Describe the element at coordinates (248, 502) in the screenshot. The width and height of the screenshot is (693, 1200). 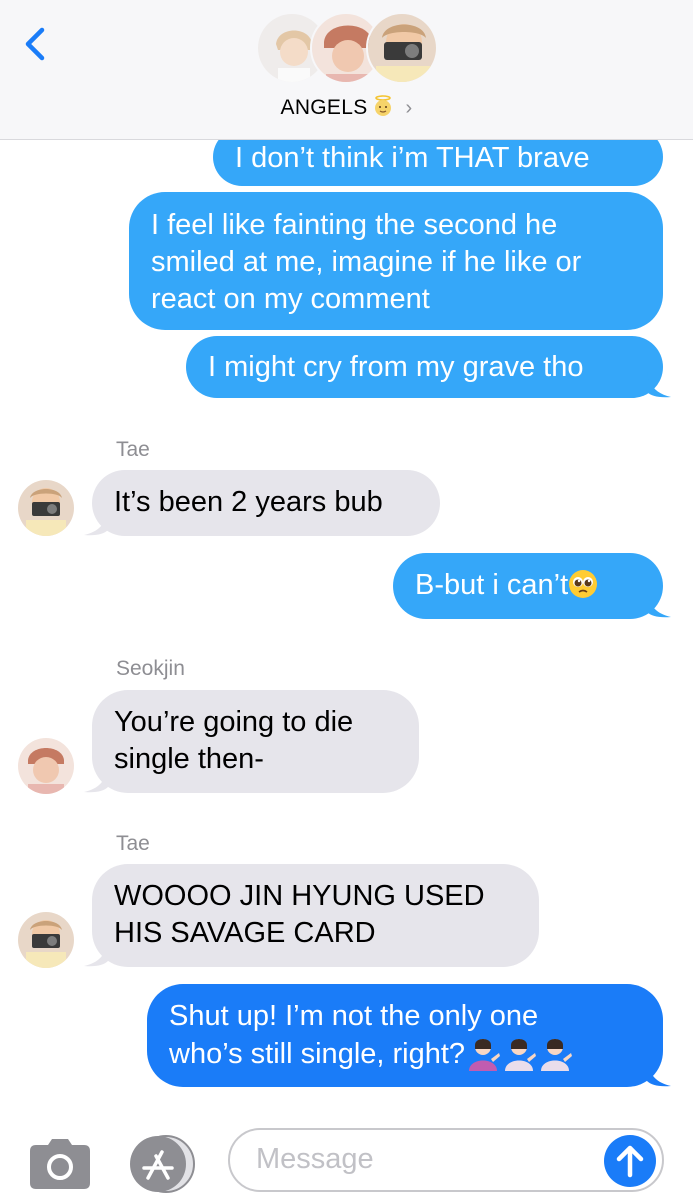
I see `message-text: It’s been 2 years bub` at that location.